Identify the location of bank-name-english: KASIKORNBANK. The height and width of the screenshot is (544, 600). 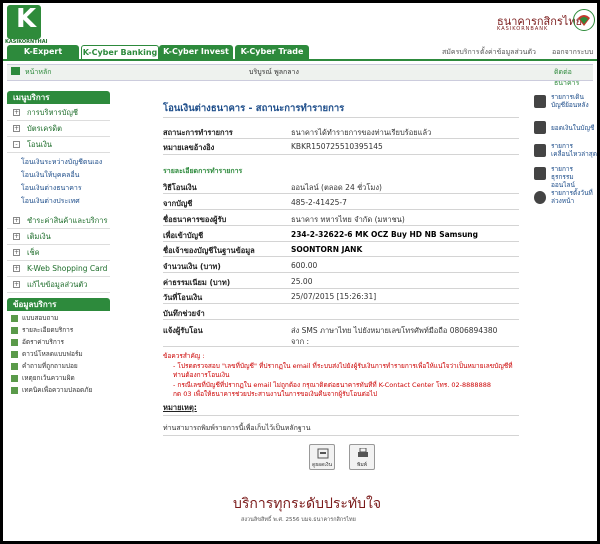
(523, 29).